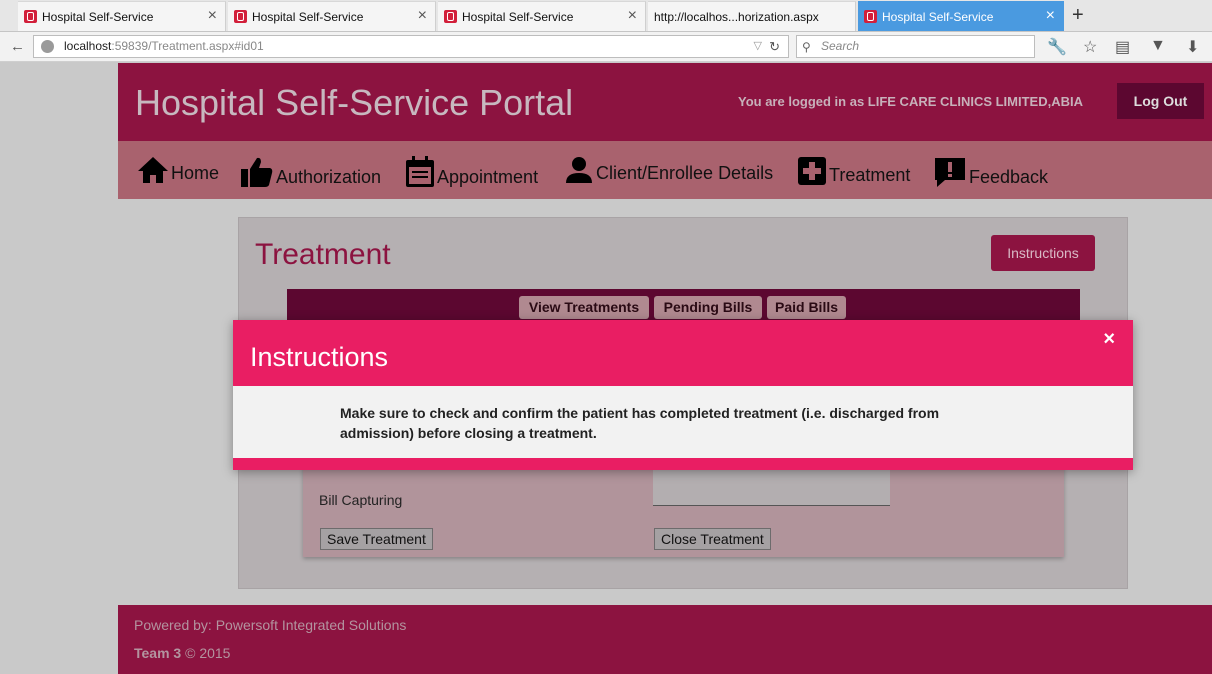 This screenshot has height=674, width=1212. What do you see at coordinates (323, 254) in the screenshot?
I see `page-title: Treatment` at bounding box center [323, 254].